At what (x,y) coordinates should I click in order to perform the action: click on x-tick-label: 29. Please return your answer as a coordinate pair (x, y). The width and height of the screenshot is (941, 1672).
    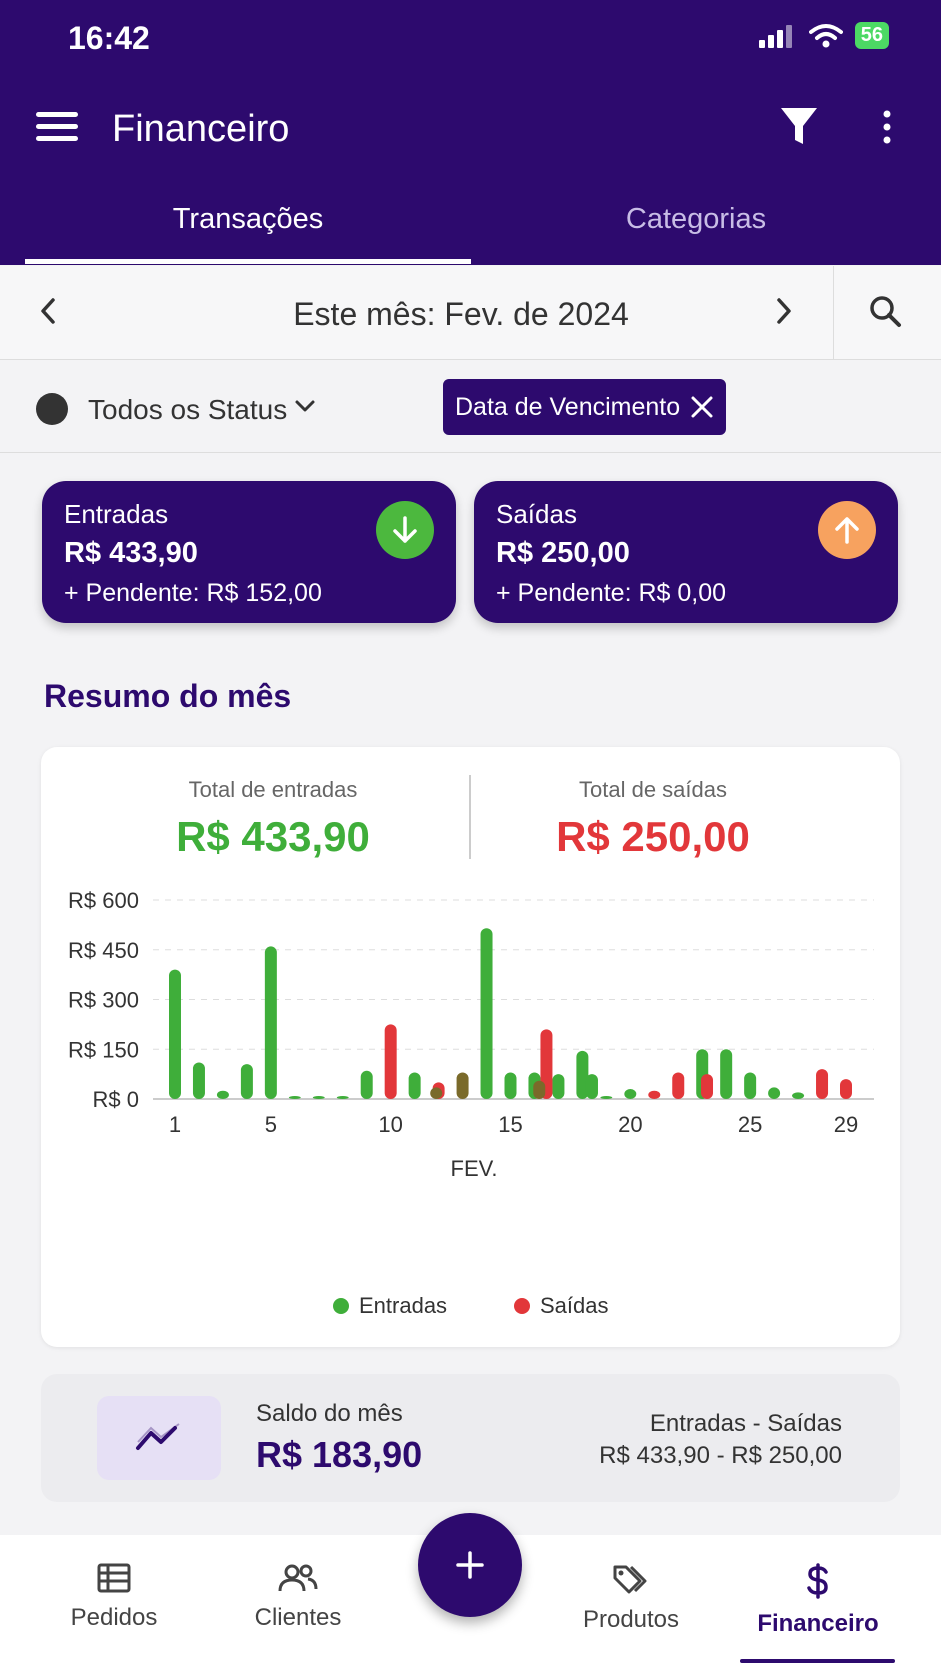
    Looking at the image, I should click on (846, 1124).